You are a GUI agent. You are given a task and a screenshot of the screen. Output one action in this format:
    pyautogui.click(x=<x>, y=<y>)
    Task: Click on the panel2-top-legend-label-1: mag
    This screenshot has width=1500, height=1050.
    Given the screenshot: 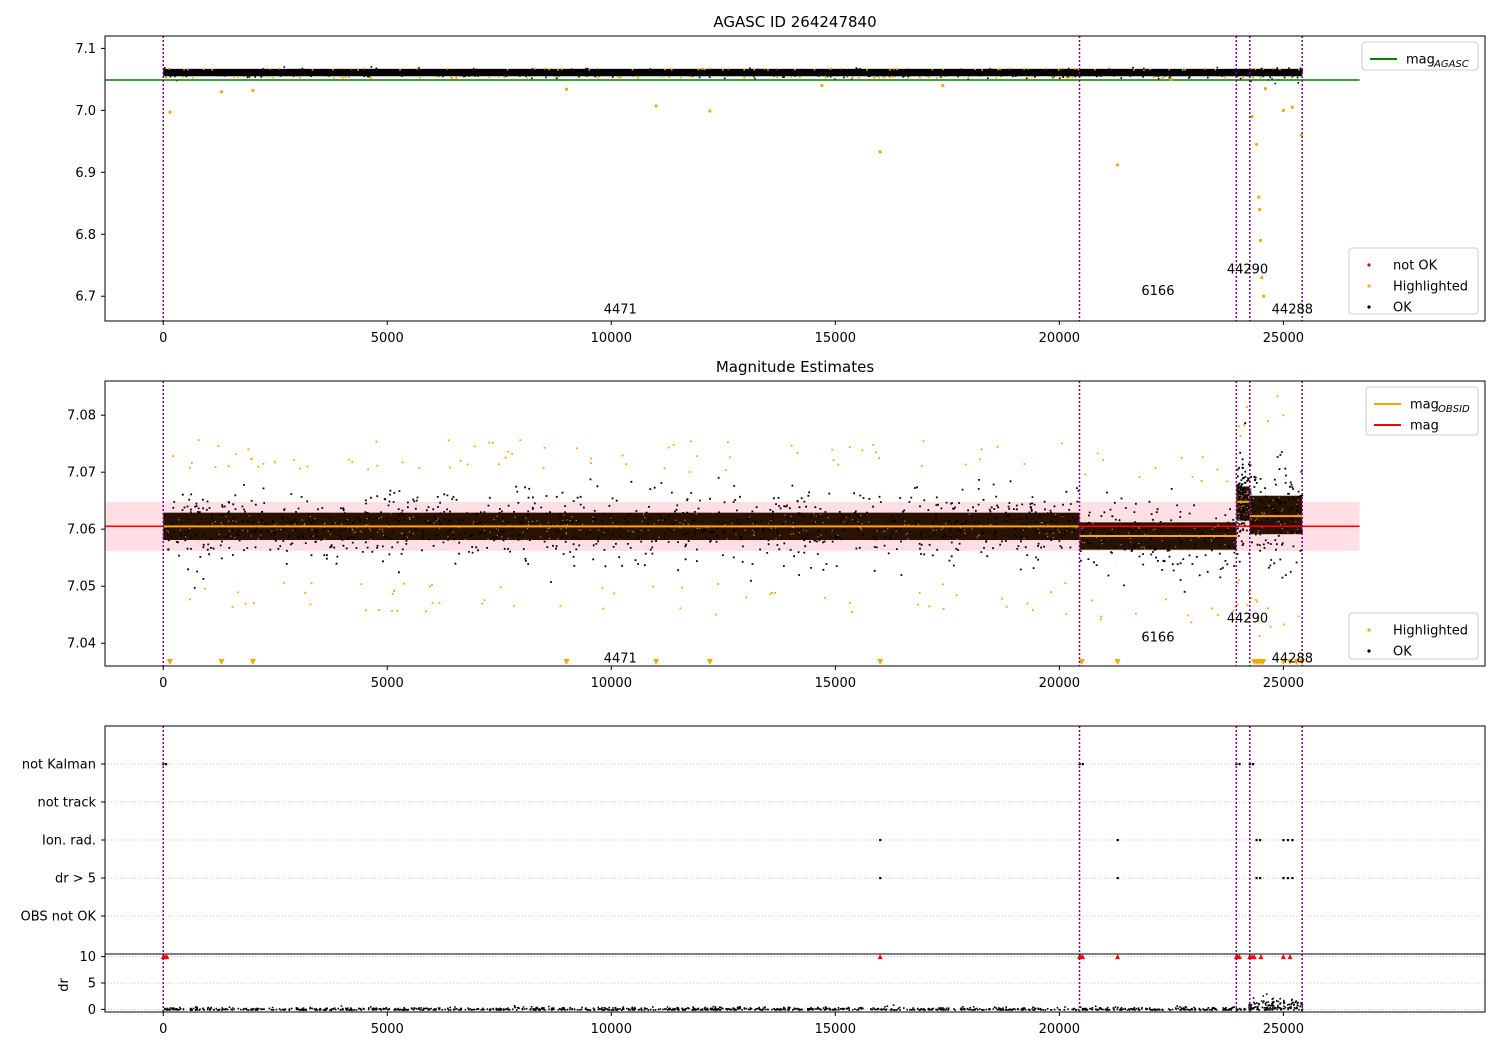 What is the action you would take?
    pyautogui.click(x=1424, y=426)
    